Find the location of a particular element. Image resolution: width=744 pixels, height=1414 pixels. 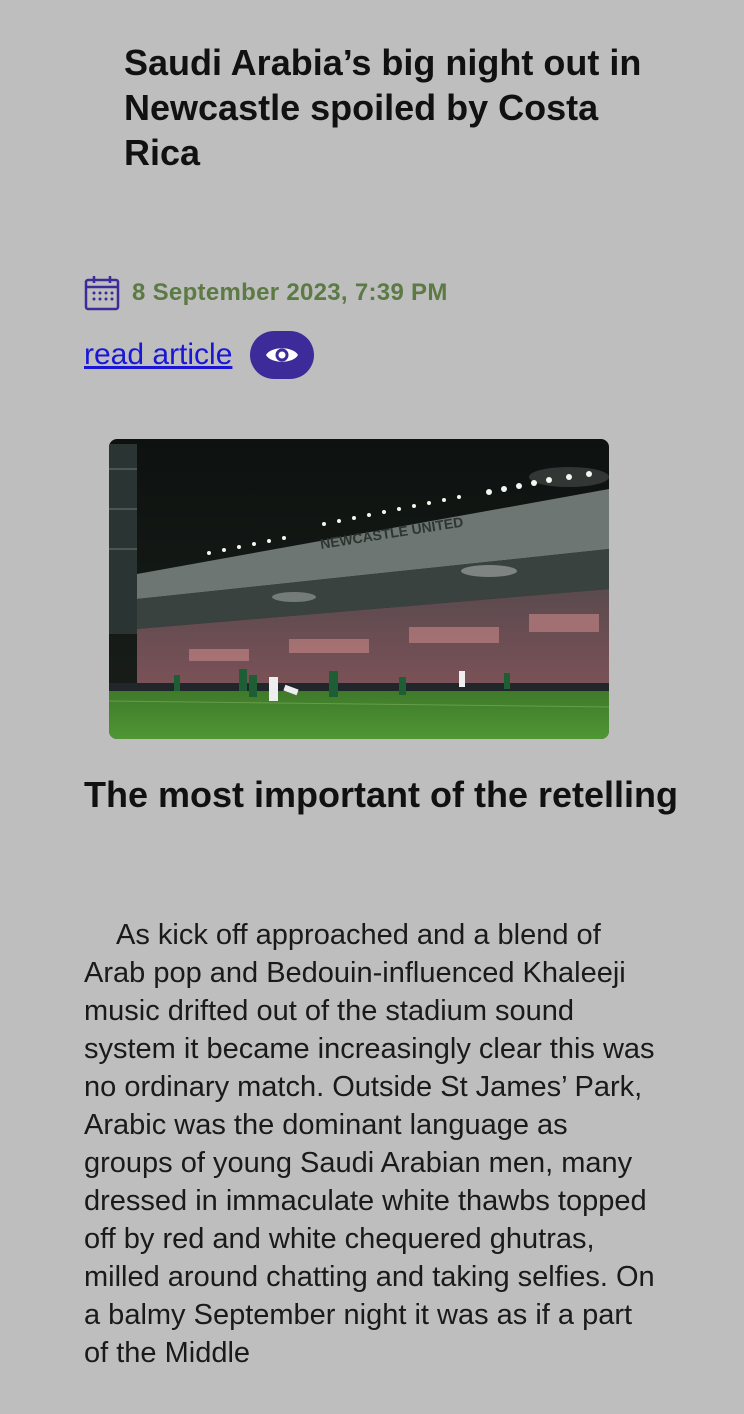

read-article-link: read article is located at coordinates (158, 355).